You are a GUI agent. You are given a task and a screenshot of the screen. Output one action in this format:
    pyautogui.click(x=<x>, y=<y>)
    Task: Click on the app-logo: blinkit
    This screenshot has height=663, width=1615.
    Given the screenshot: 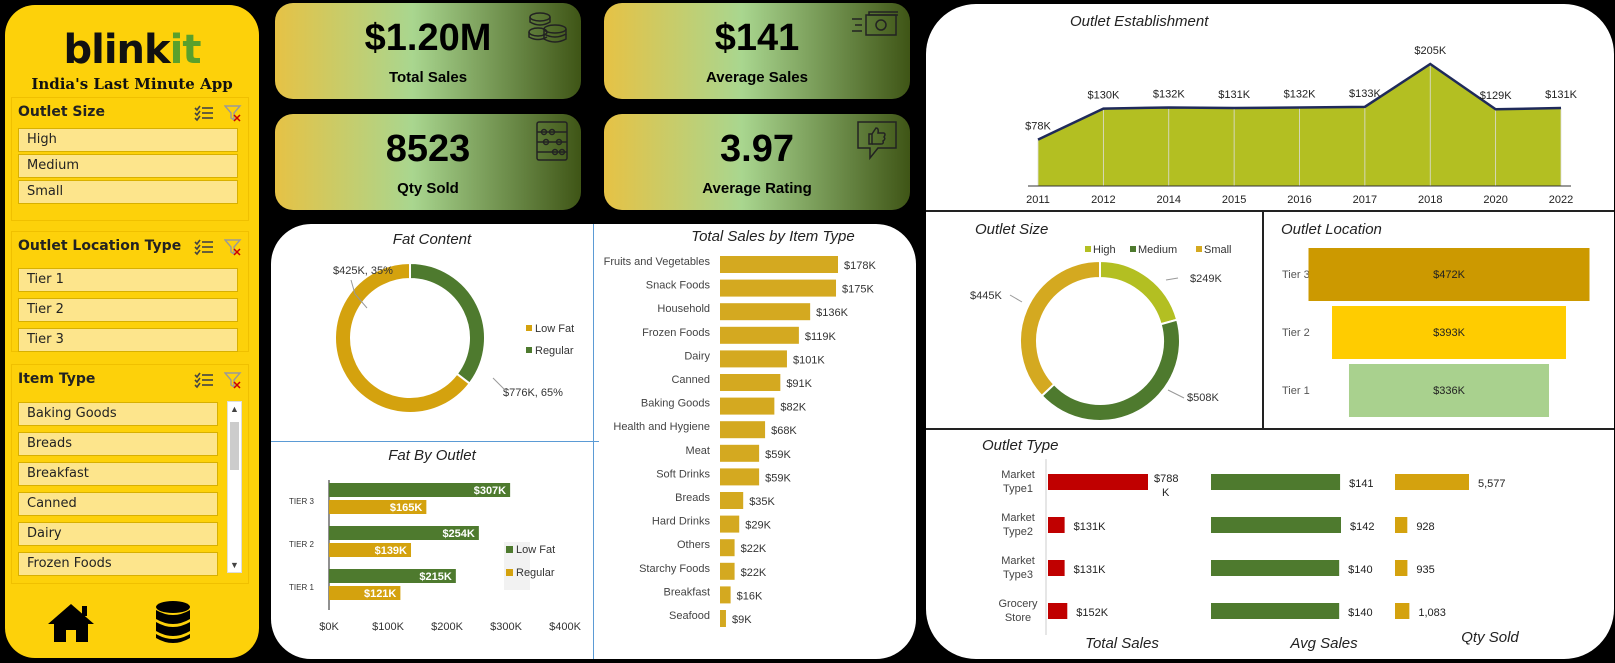 What is the action you would take?
    pyautogui.click(x=132, y=50)
    